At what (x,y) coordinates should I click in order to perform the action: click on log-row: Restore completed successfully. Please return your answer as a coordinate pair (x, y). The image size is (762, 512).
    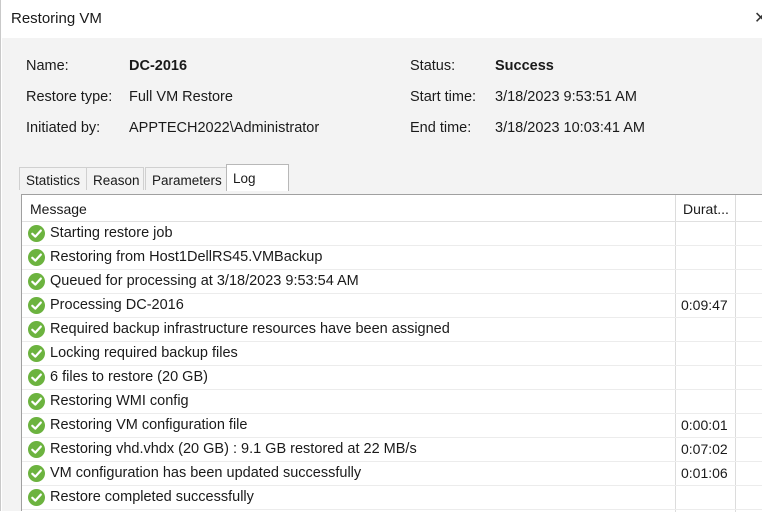
    Looking at the image, I should click on (392, 498).